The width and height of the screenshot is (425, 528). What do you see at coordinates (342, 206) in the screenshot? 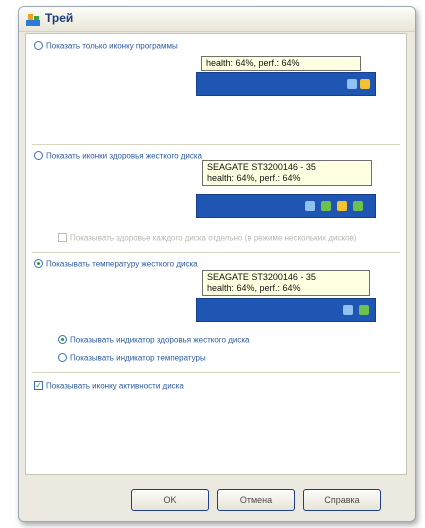
I see `warning-icon` at bounding box center [342, 206].